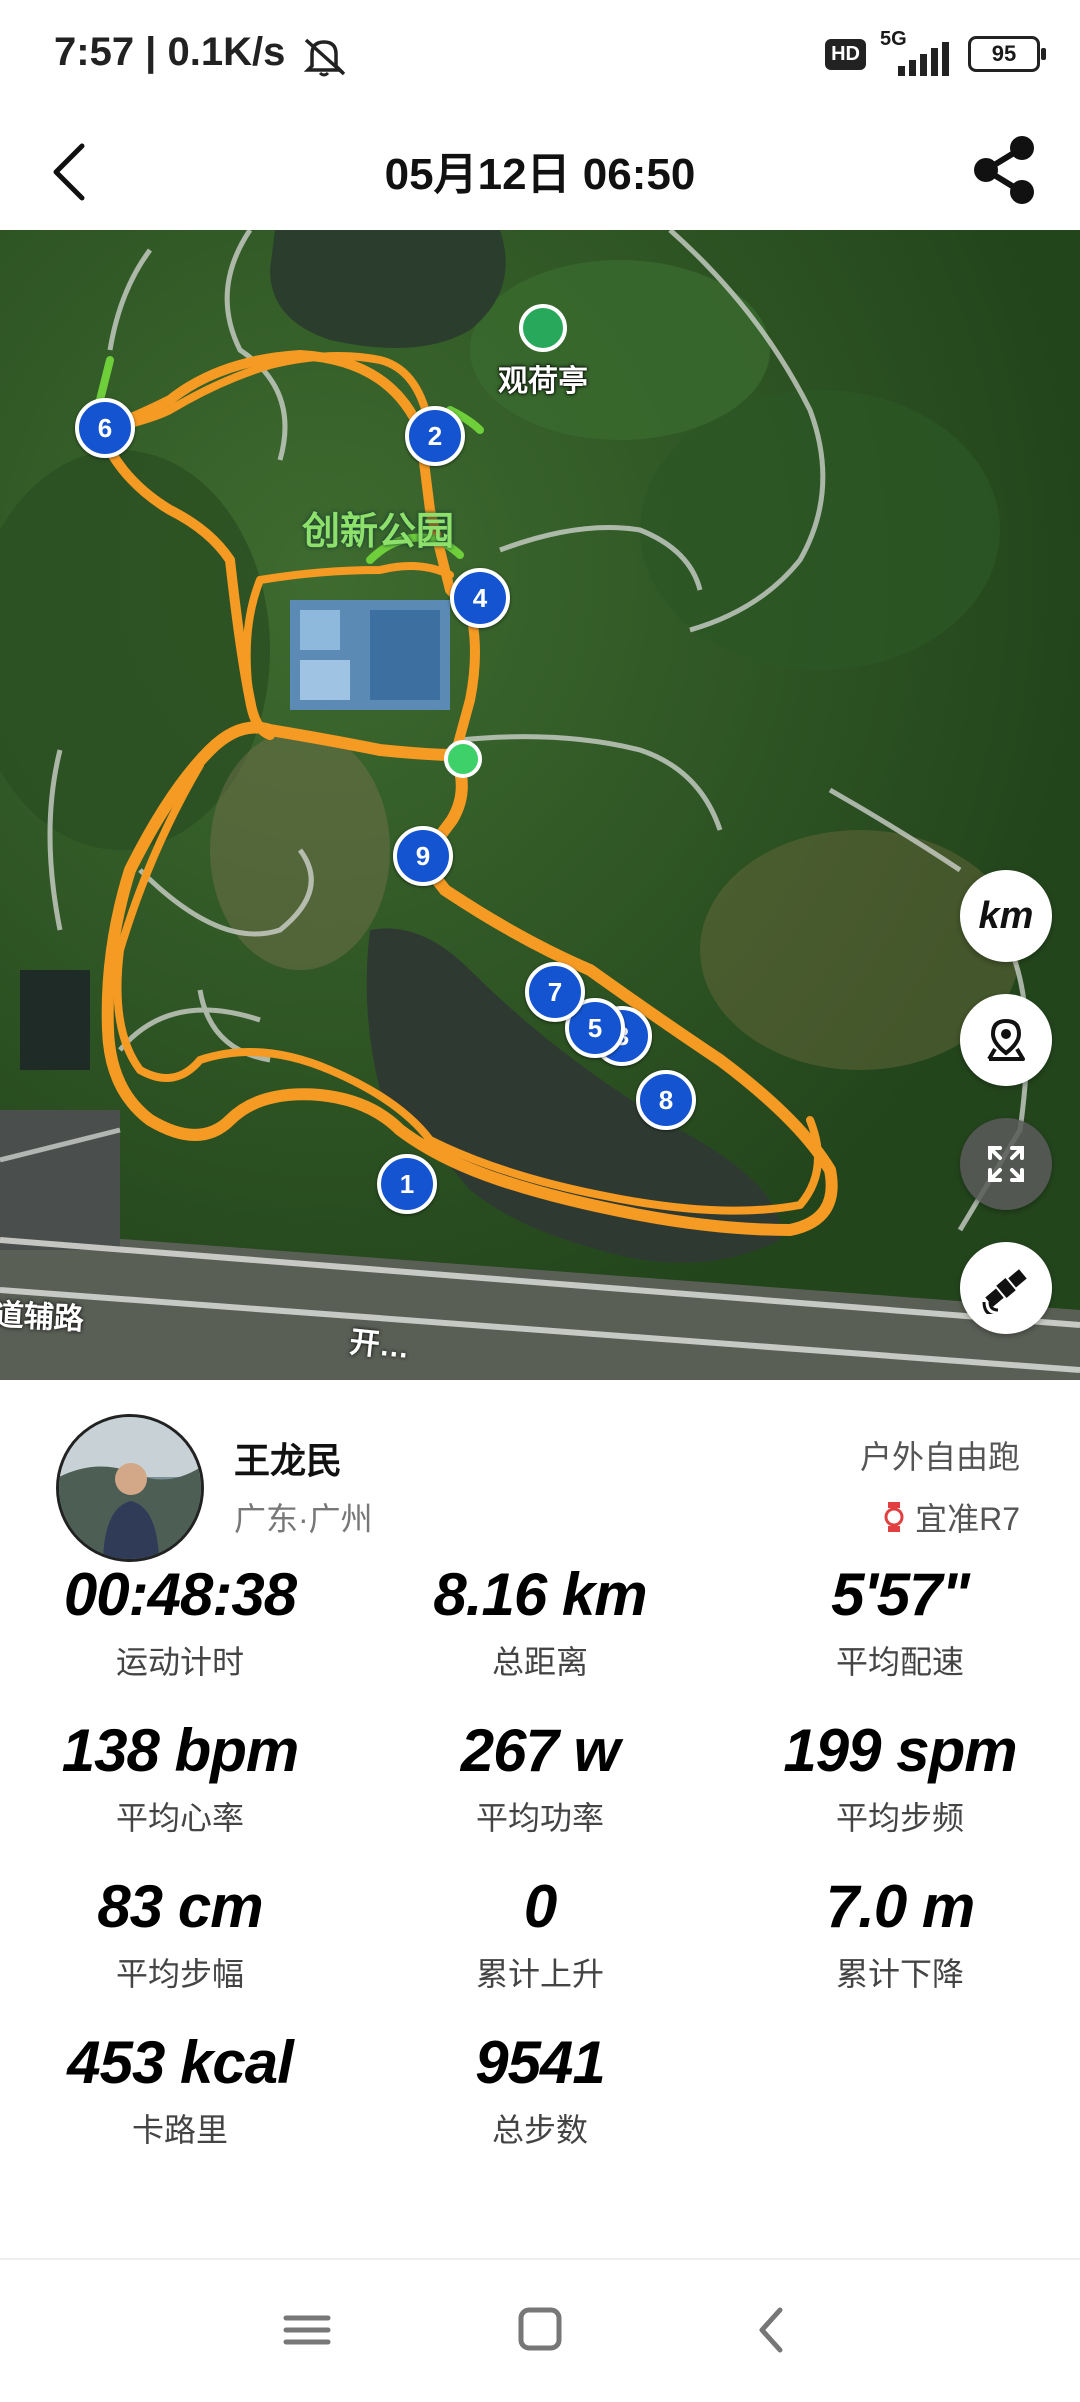  Describe the element at coordinates (899, 1818) in the screenshot. I see `stat-label: 平均步频` at that location.